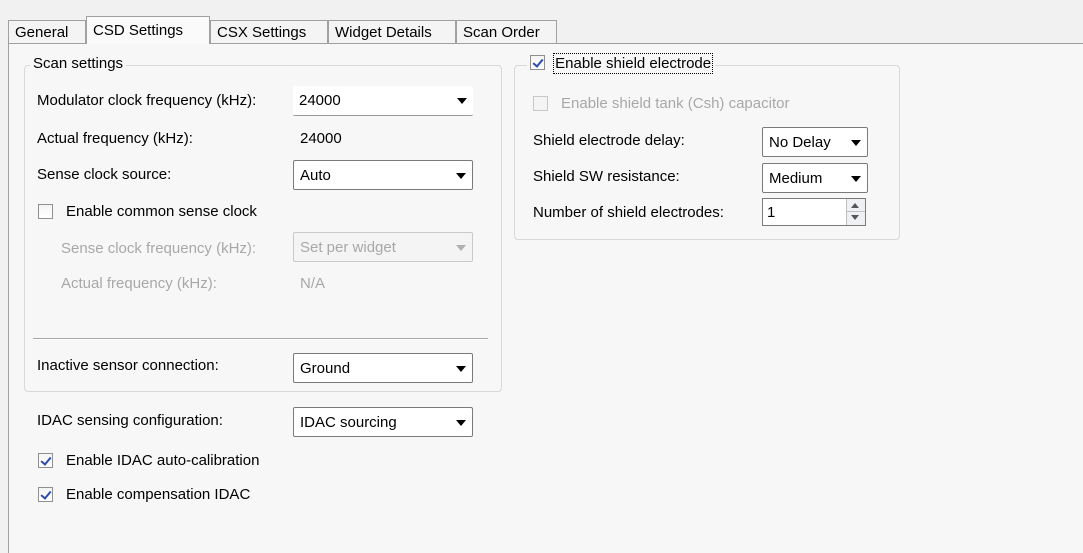  Describe the element at coordinates (158, 494) in the screenshot. I see `compensation-idac-label: Enable compensation IDAC` at that location.